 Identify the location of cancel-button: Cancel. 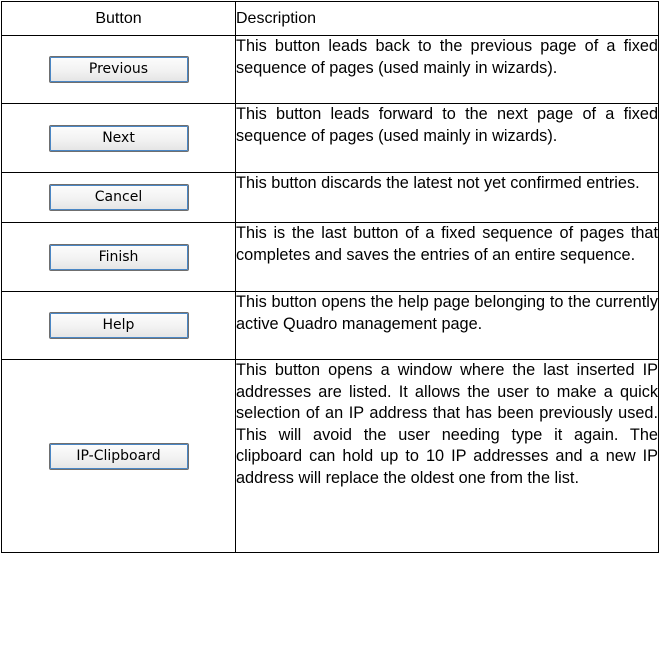
(118, 197).